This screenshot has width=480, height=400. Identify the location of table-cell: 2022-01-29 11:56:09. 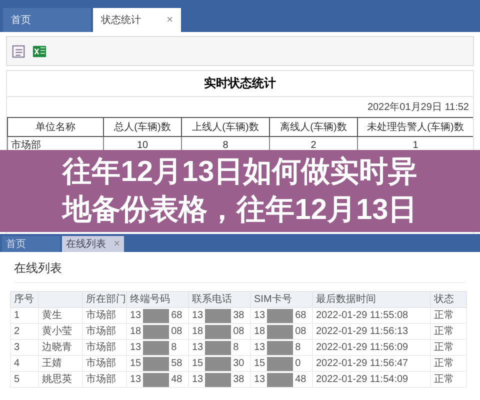
(371, 348).